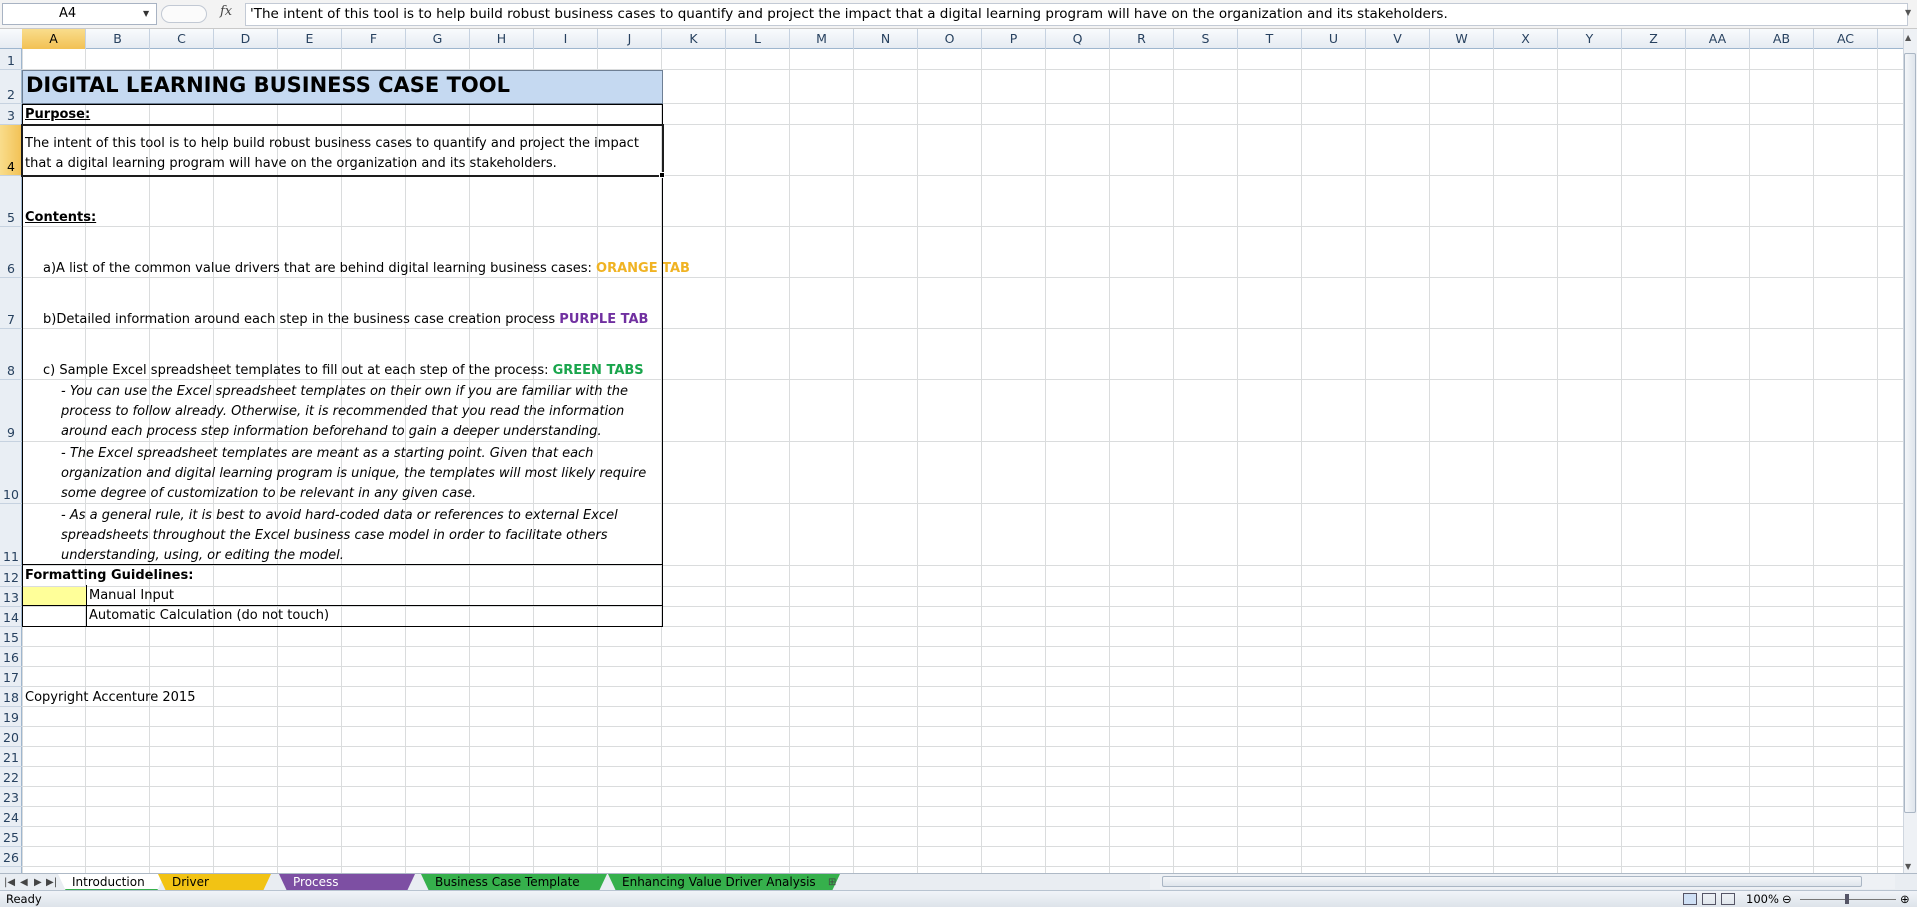 The height and width of the screenshot is (907, 1917). Describe the element at coordinates (11, 757) in the screenshot. I see `row-header-21: 21` at that location.